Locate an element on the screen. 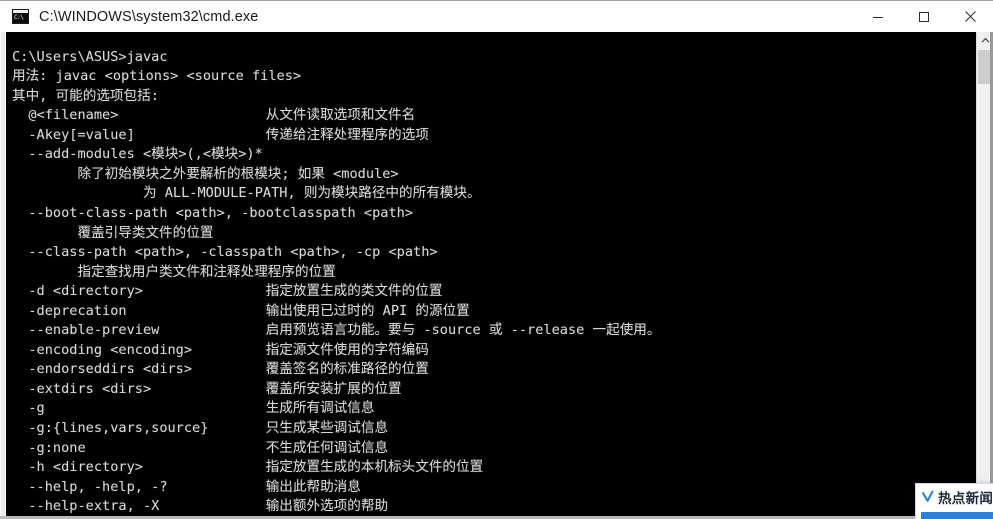  hot-news-popup: 热点新闻 is located at coordinates (954, 501).